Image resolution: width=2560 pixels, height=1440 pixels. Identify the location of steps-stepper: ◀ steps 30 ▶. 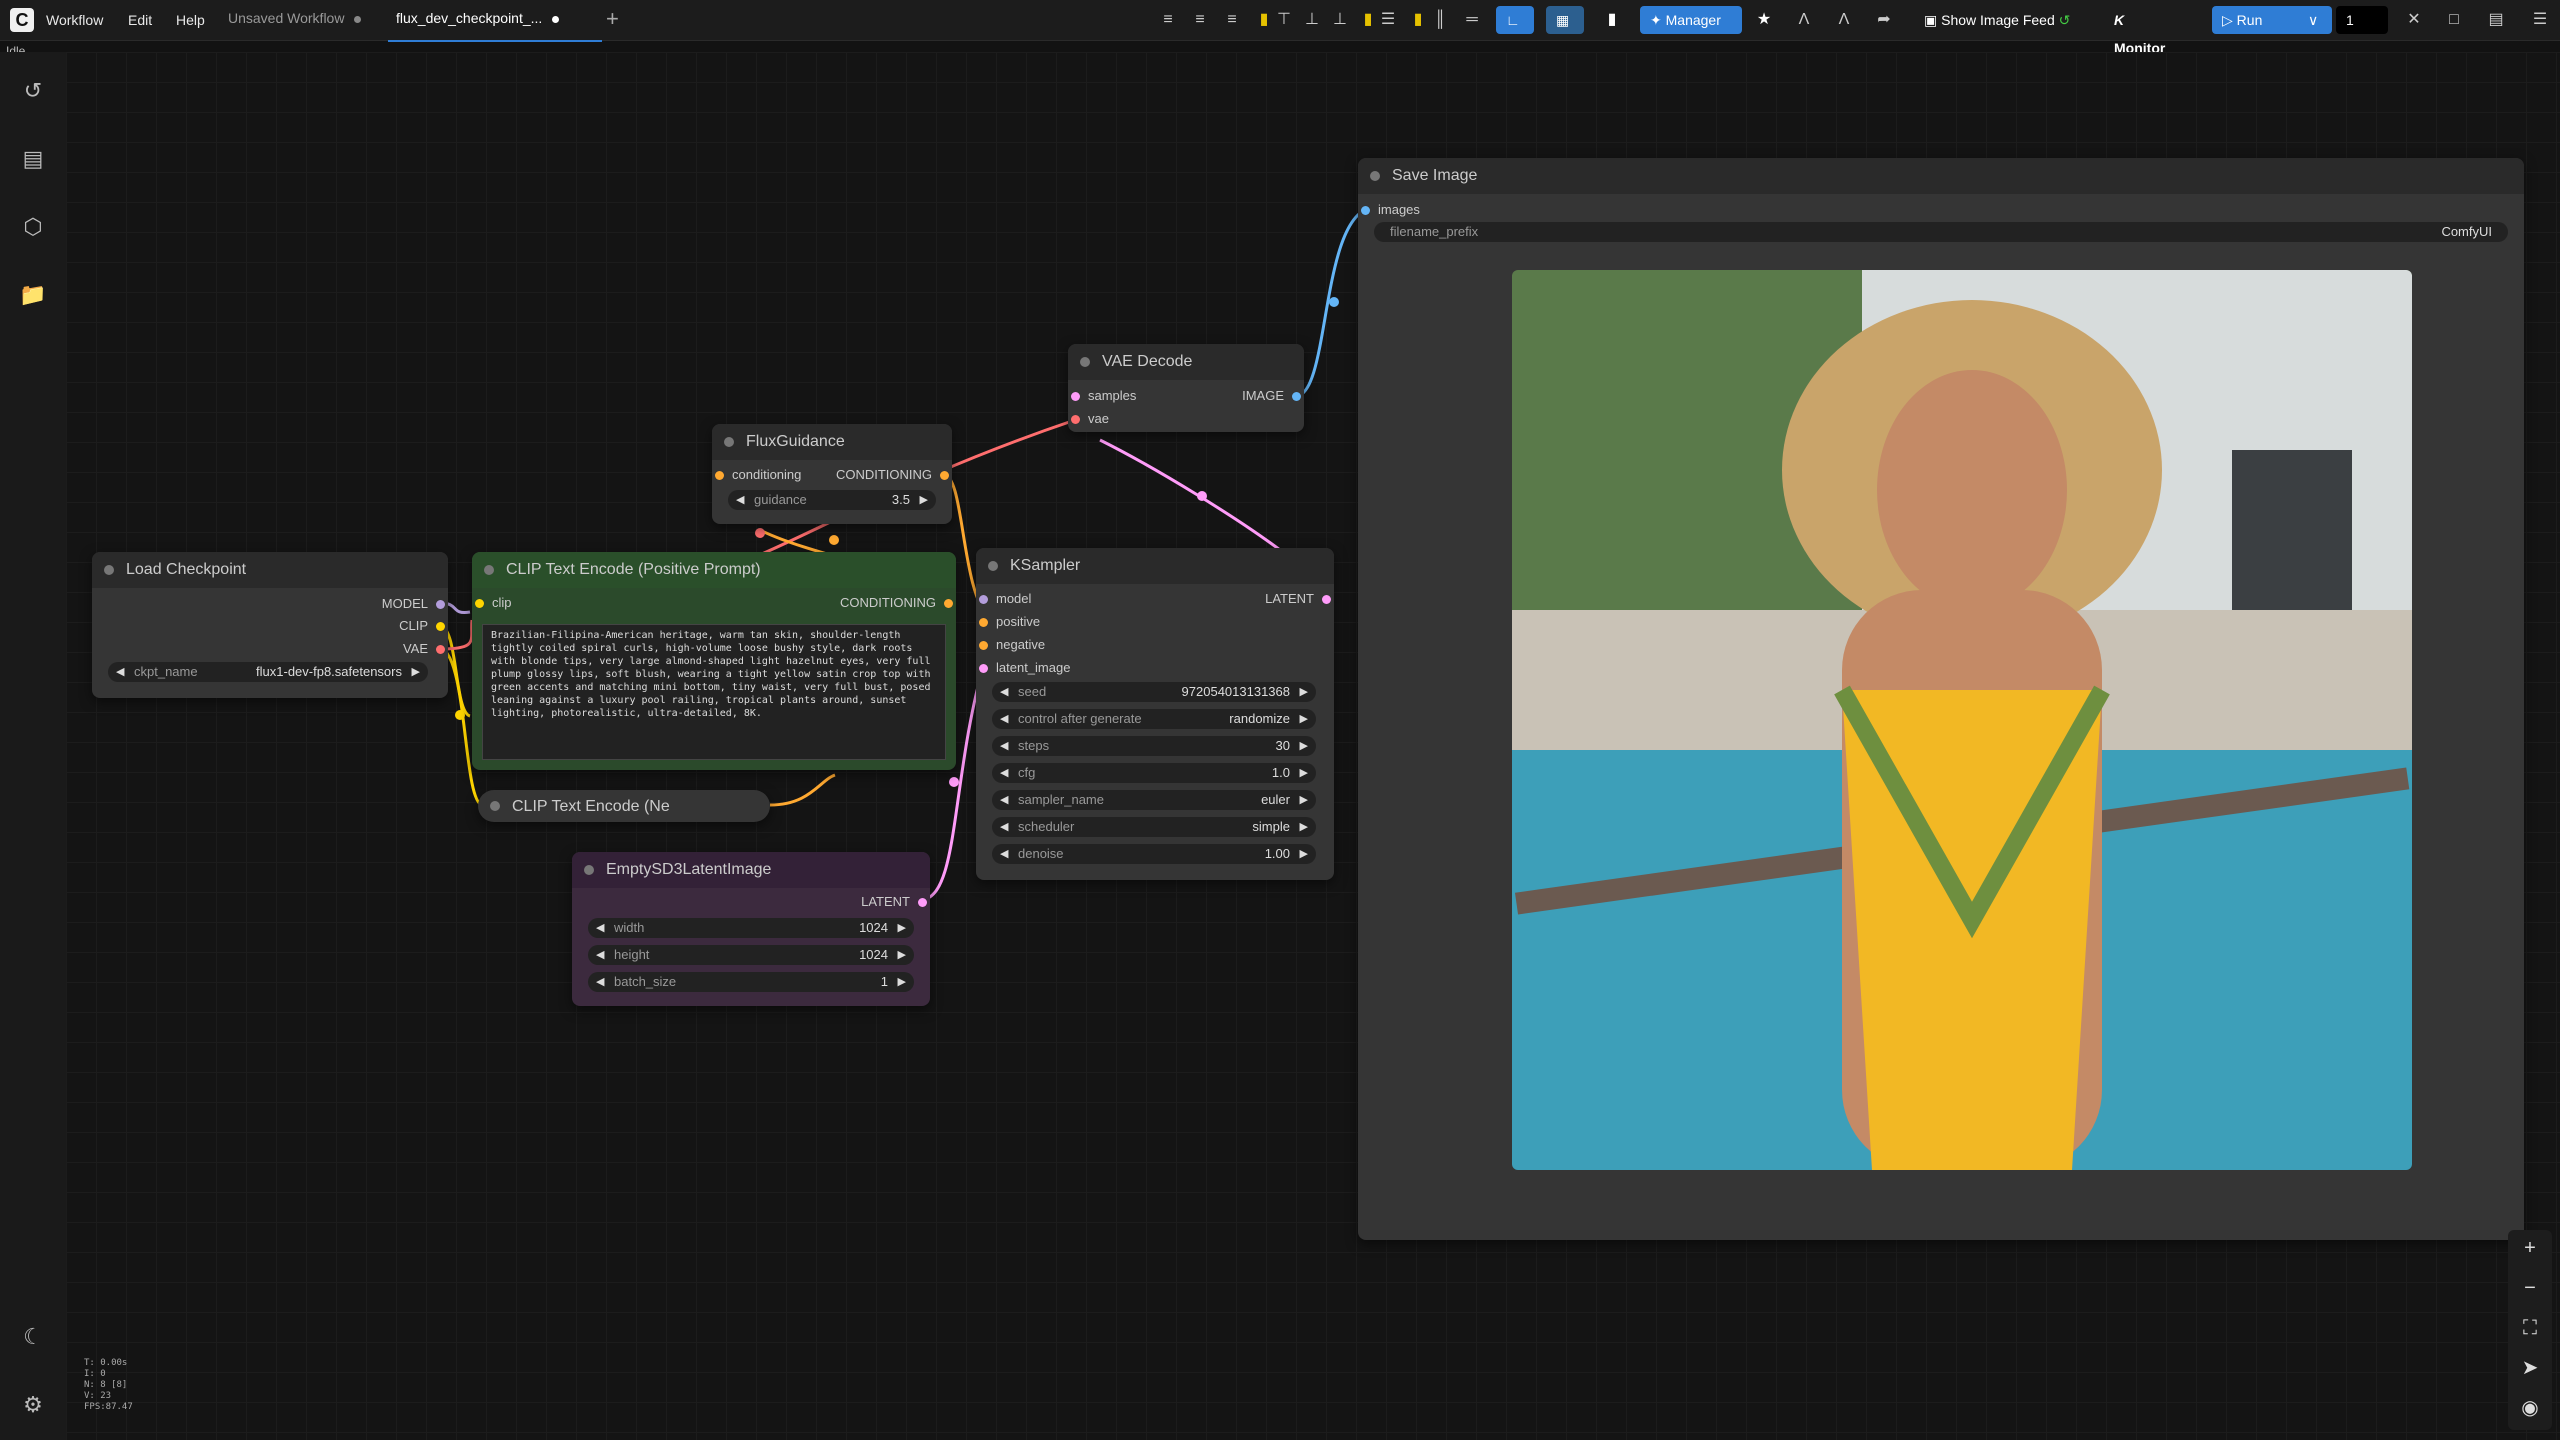
(1154, 746).